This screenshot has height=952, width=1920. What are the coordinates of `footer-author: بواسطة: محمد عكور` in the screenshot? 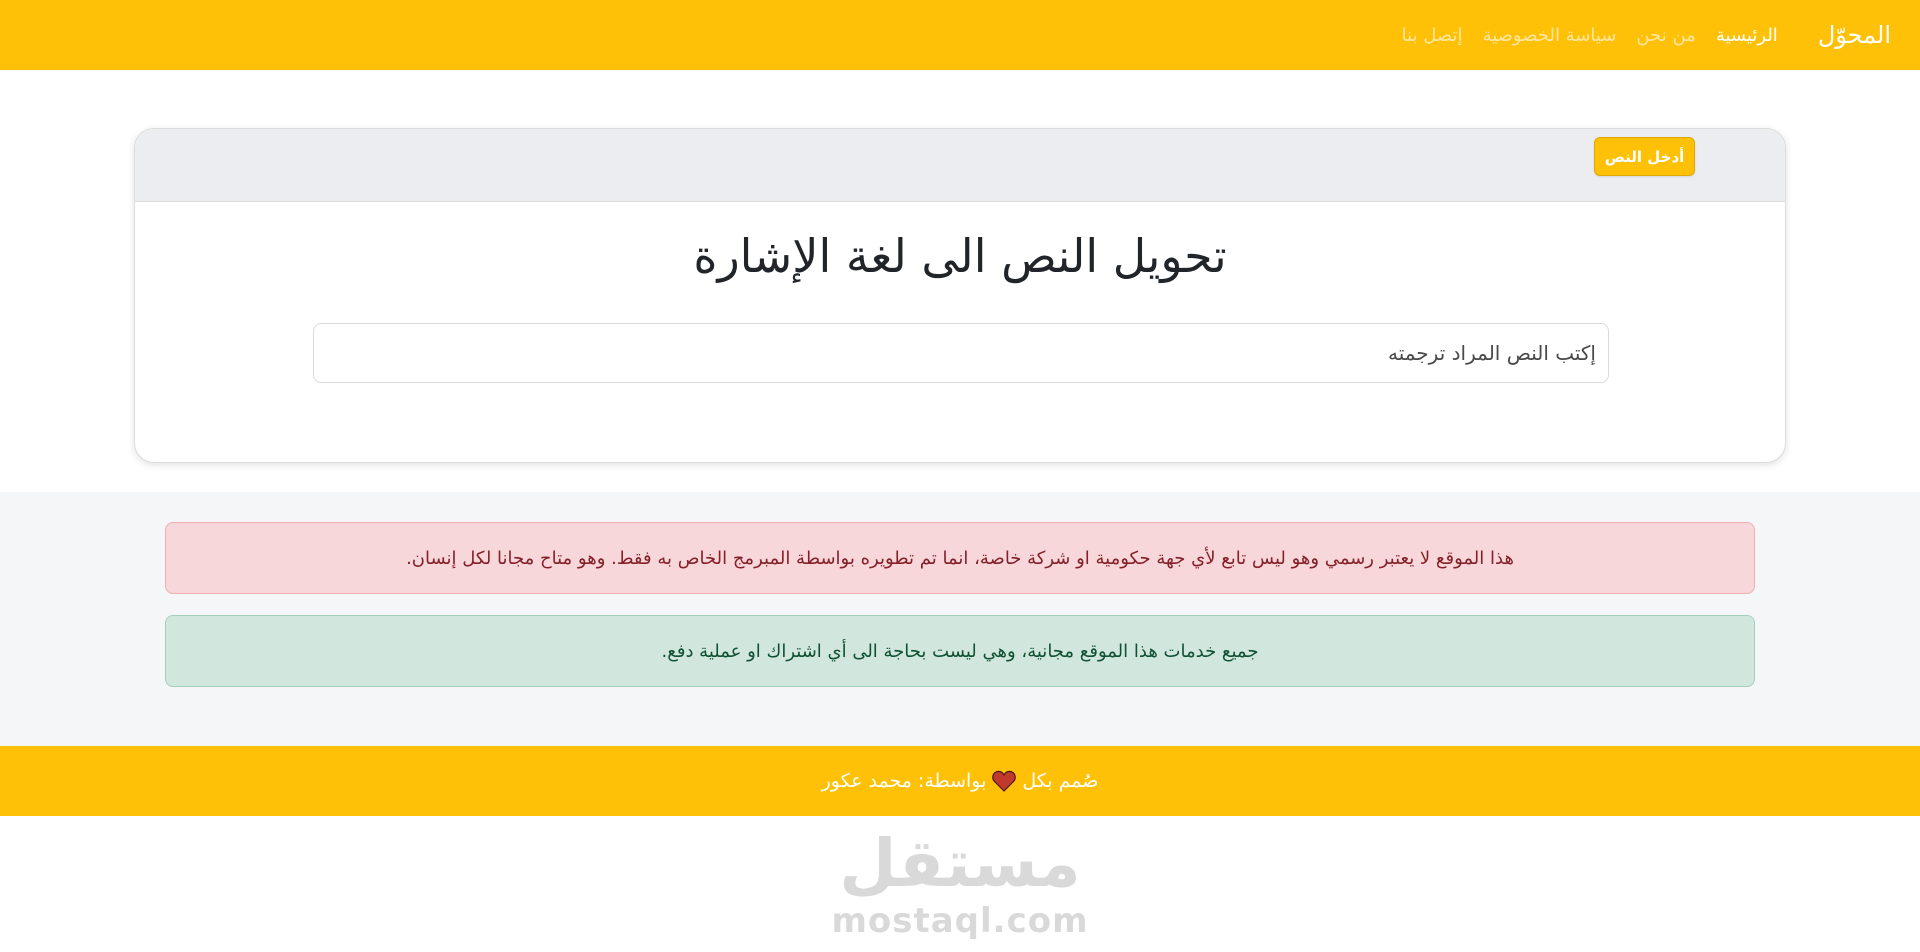 It's located at (904, 781).